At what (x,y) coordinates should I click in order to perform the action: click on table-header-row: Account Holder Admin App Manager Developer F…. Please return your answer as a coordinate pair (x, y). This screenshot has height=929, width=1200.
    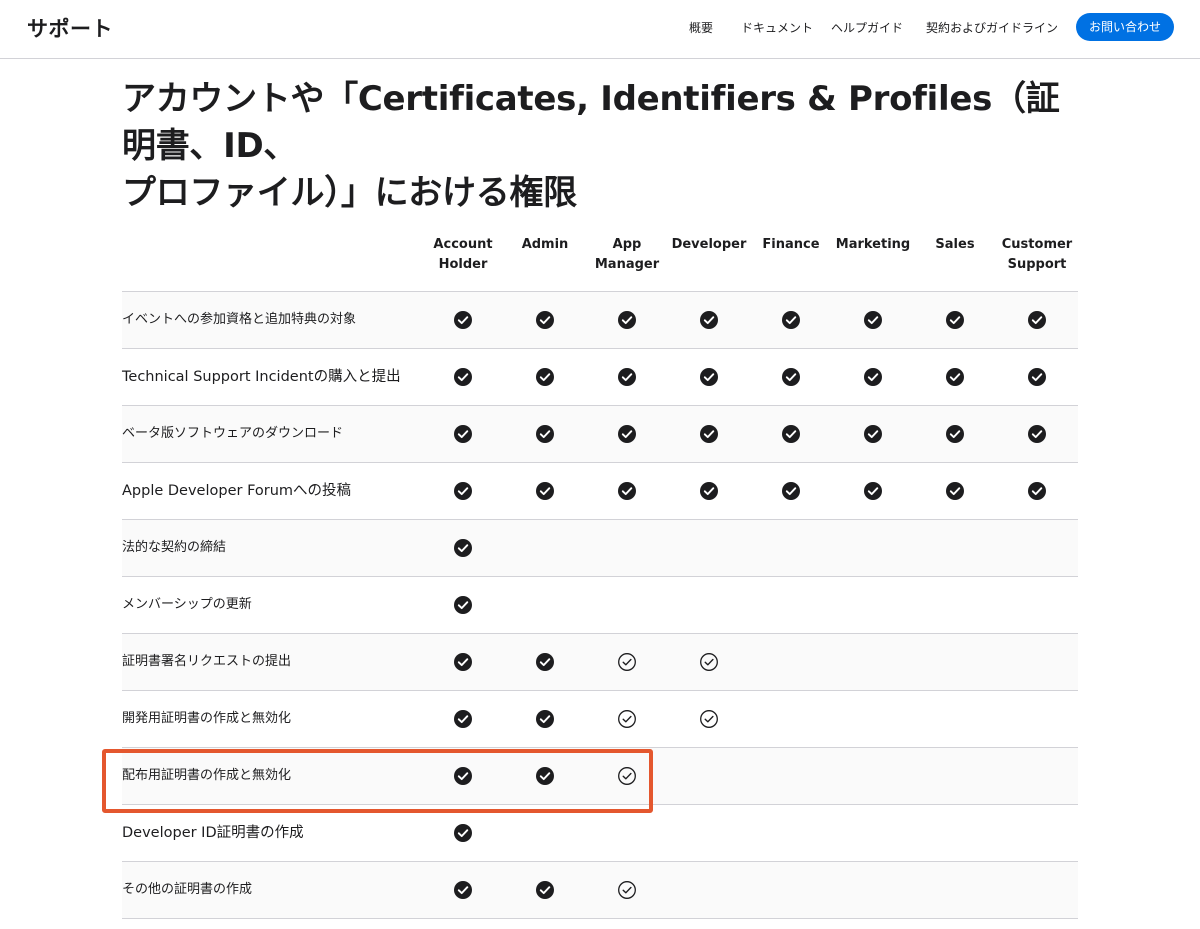
    Looking at the image, I should click on (600, 258).